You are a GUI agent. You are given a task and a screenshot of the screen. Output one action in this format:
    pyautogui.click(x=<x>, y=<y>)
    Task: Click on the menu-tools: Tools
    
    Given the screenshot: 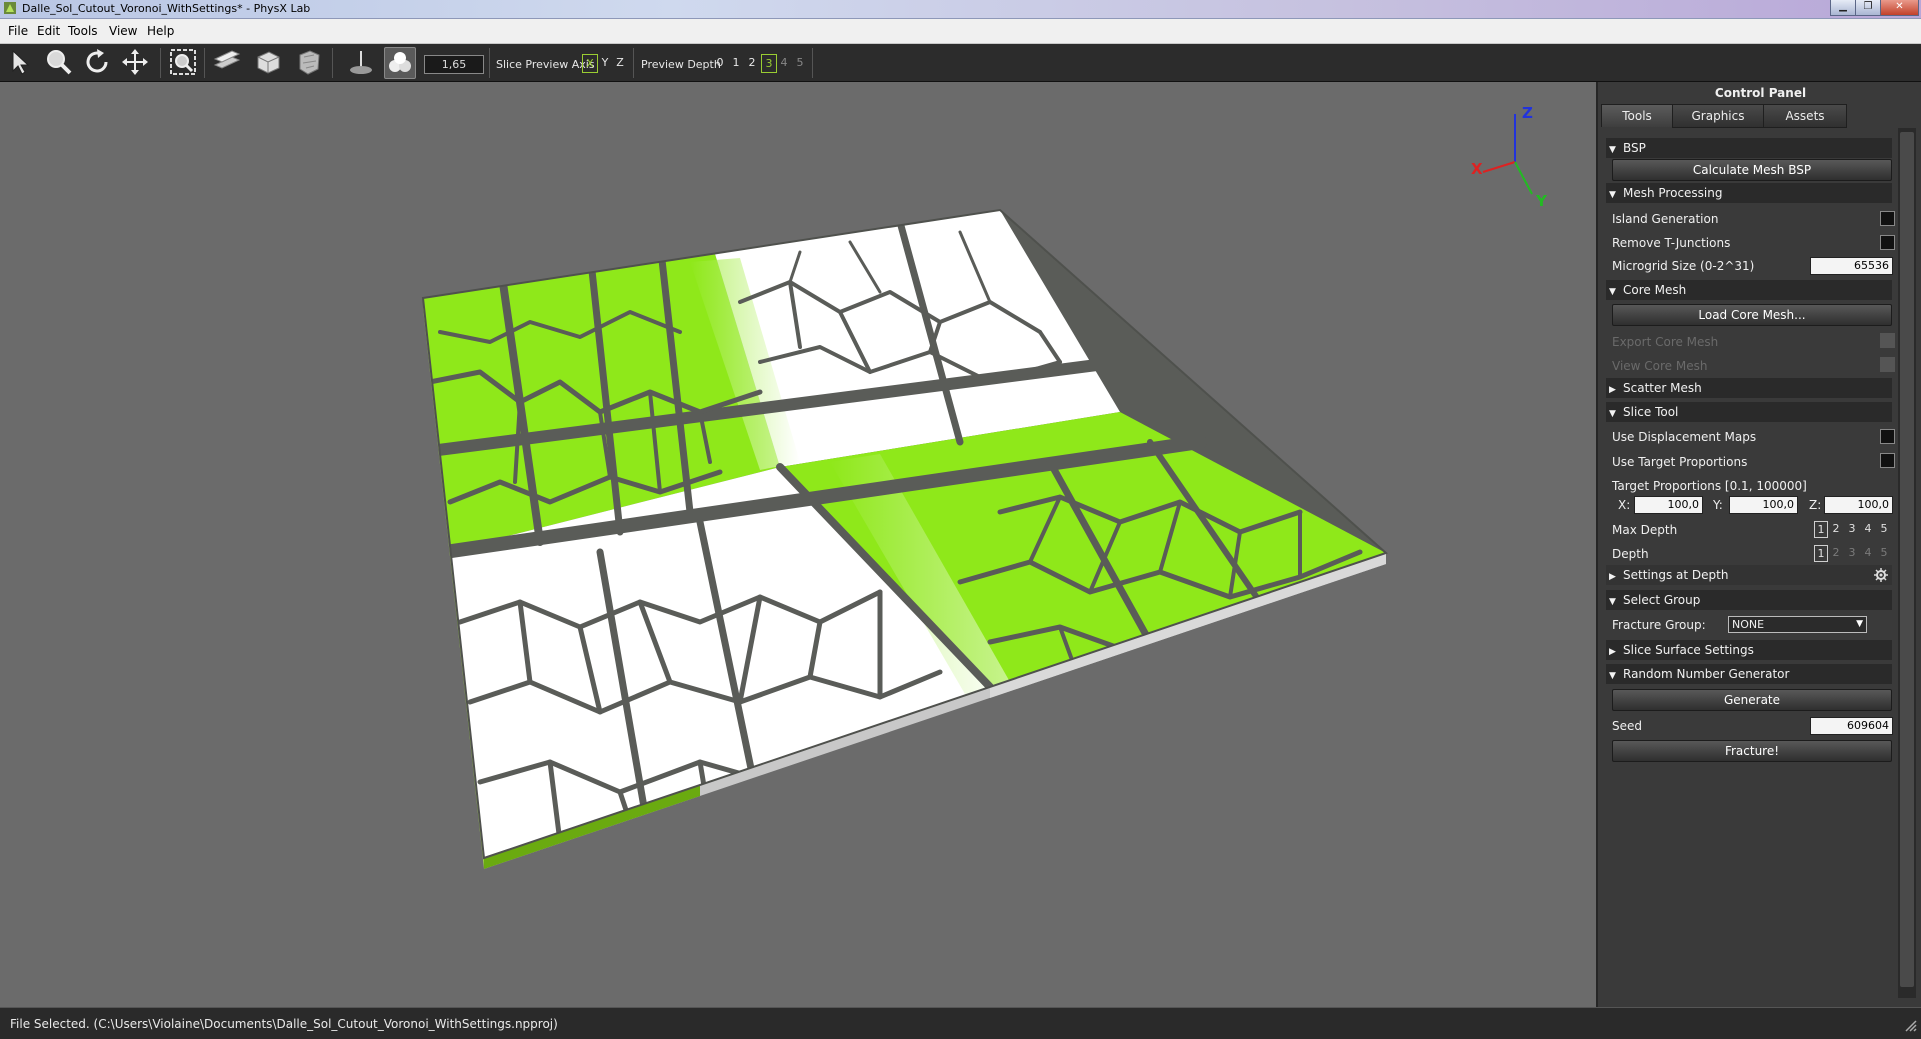 What is the action you would take?
    pyautogui.click(x=83, y=31)
    